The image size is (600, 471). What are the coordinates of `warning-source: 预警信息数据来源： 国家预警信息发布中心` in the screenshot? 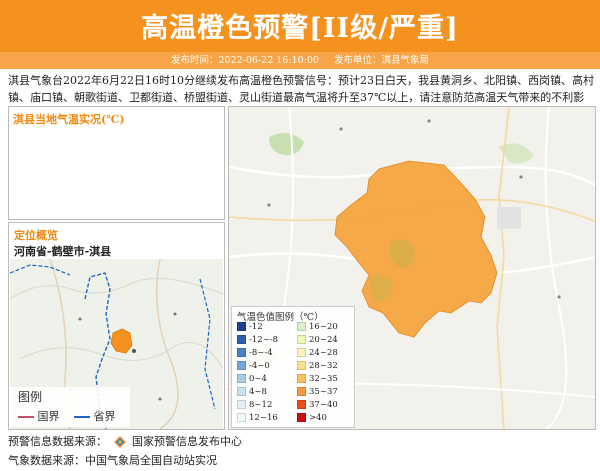 It's located at (125, 441).